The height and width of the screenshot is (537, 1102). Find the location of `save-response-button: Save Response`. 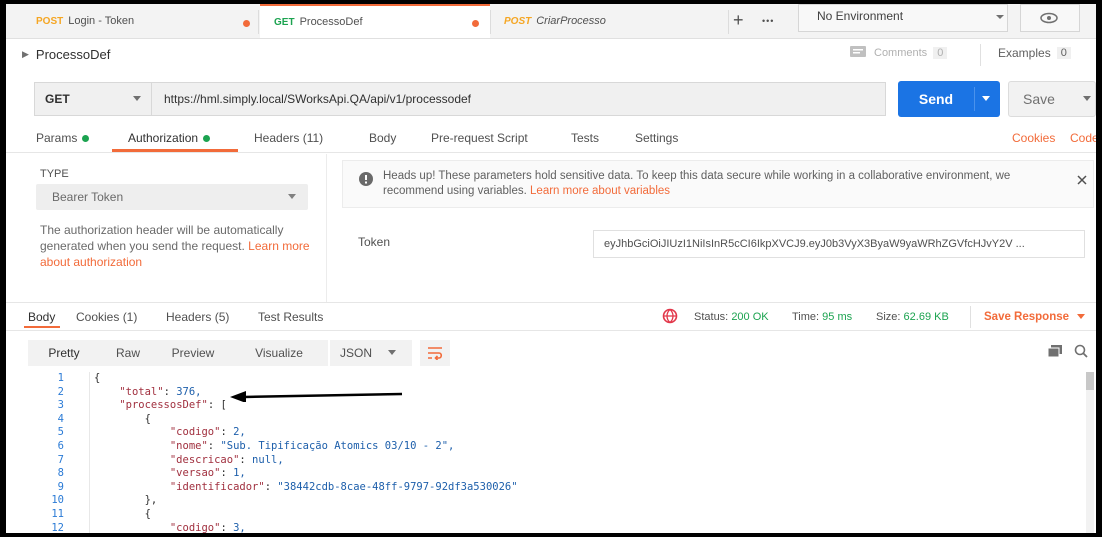

save-response-button: Save Response is located at coordinates (1035, 317).